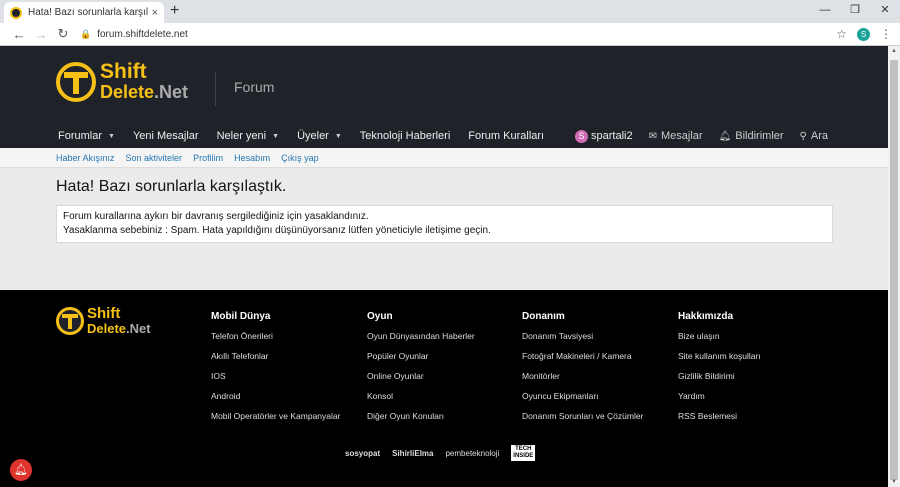 The width and height of the screenshot is (900, 487). What do you see at coordinates (86, 136) in the screenshot?
I see `nav-forumlar: Forumlar ▼` at bounding box center [86, 136].